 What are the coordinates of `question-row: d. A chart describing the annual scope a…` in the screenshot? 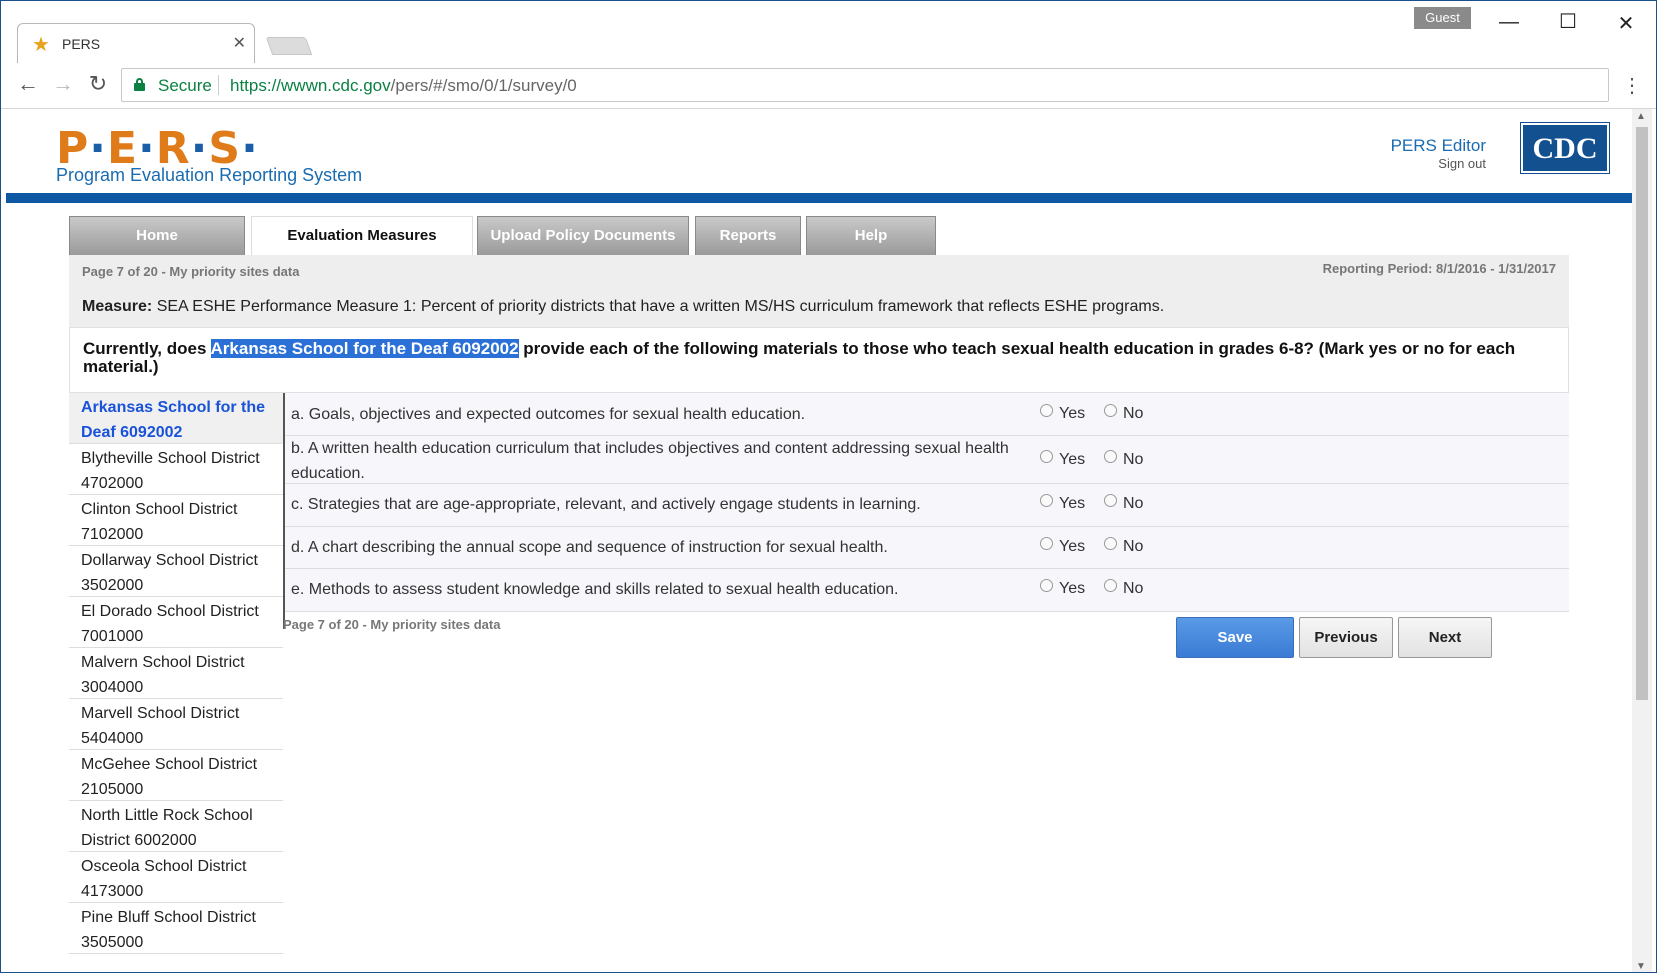 It's located at (927, 548).